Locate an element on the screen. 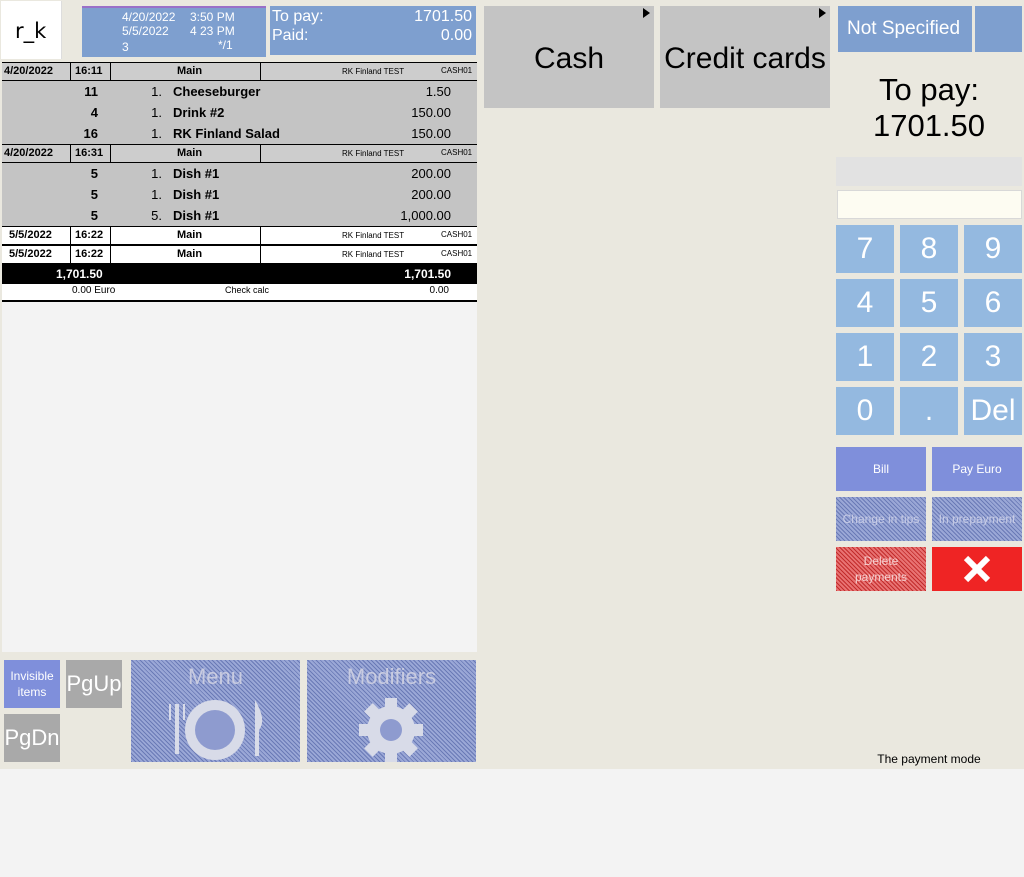 The image size is (1024, 877). order-info-panel: 4/20/2022 3:50 PM 5/5/2022 4 23 PM 3 */1 is located at coordinates (174, 31).